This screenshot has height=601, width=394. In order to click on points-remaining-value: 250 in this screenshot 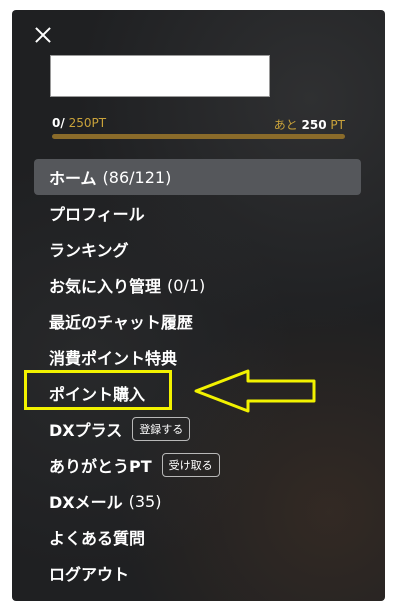, I will do `click(314, 125)`.